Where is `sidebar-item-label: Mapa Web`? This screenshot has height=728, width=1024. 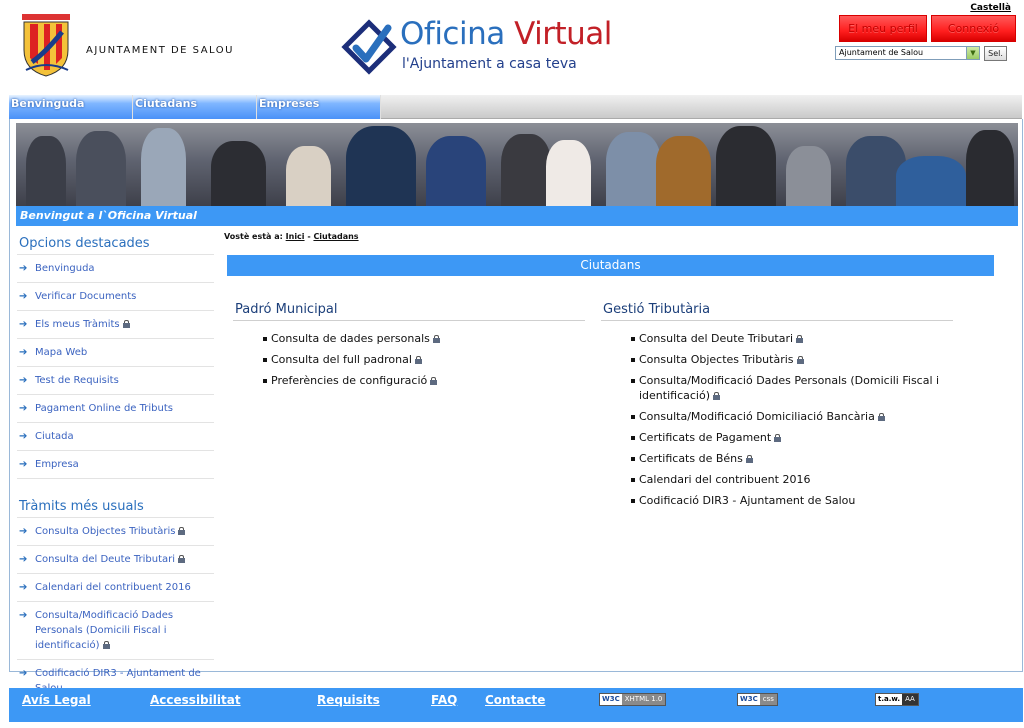
sidebar-item-label: Mapa Web is located at coordinates (61, 352).